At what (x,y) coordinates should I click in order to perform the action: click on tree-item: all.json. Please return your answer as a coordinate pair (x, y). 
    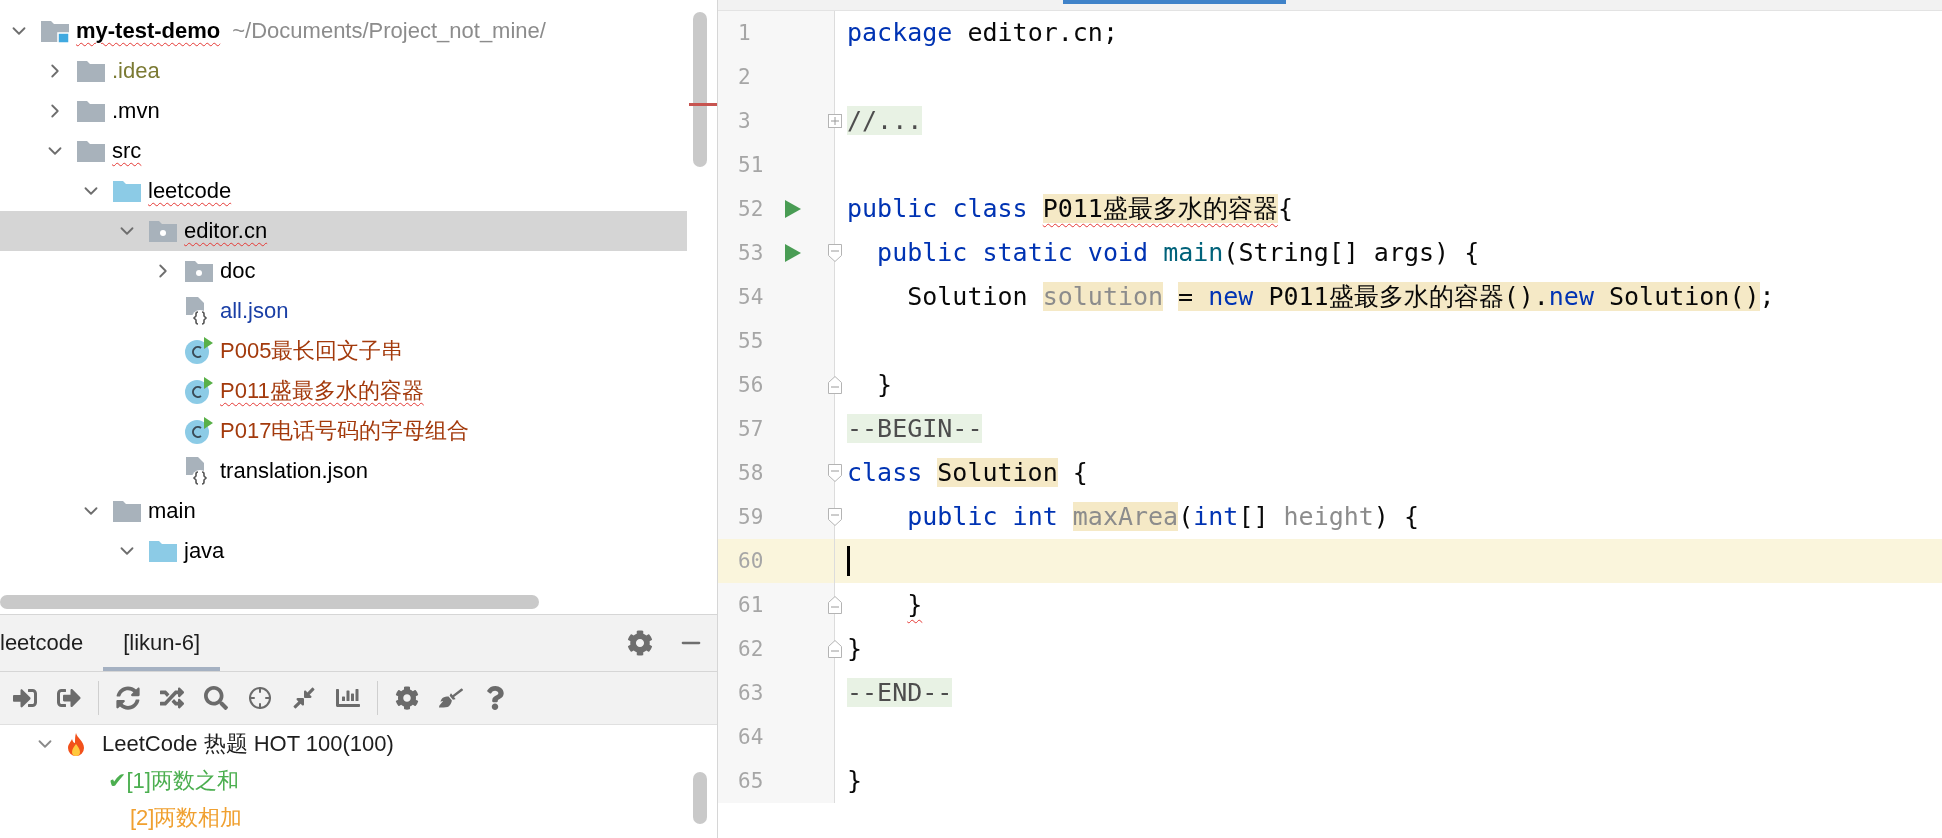
    Looking at the image, I should click on (343, 311).